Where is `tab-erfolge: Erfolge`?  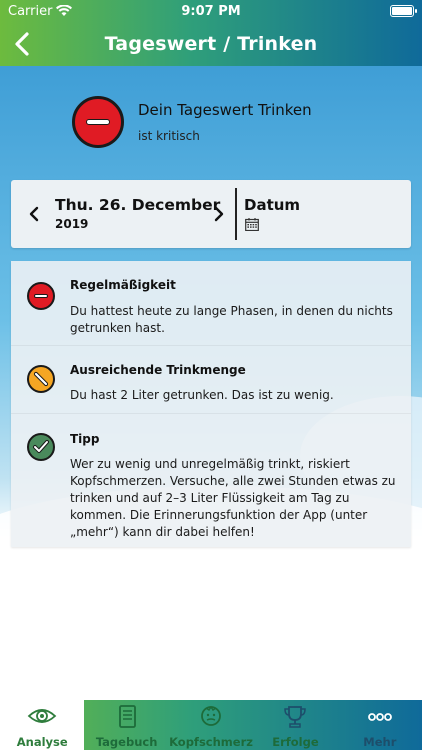 tab-erfolge: Erfolge is located at coordinates (295, 725).